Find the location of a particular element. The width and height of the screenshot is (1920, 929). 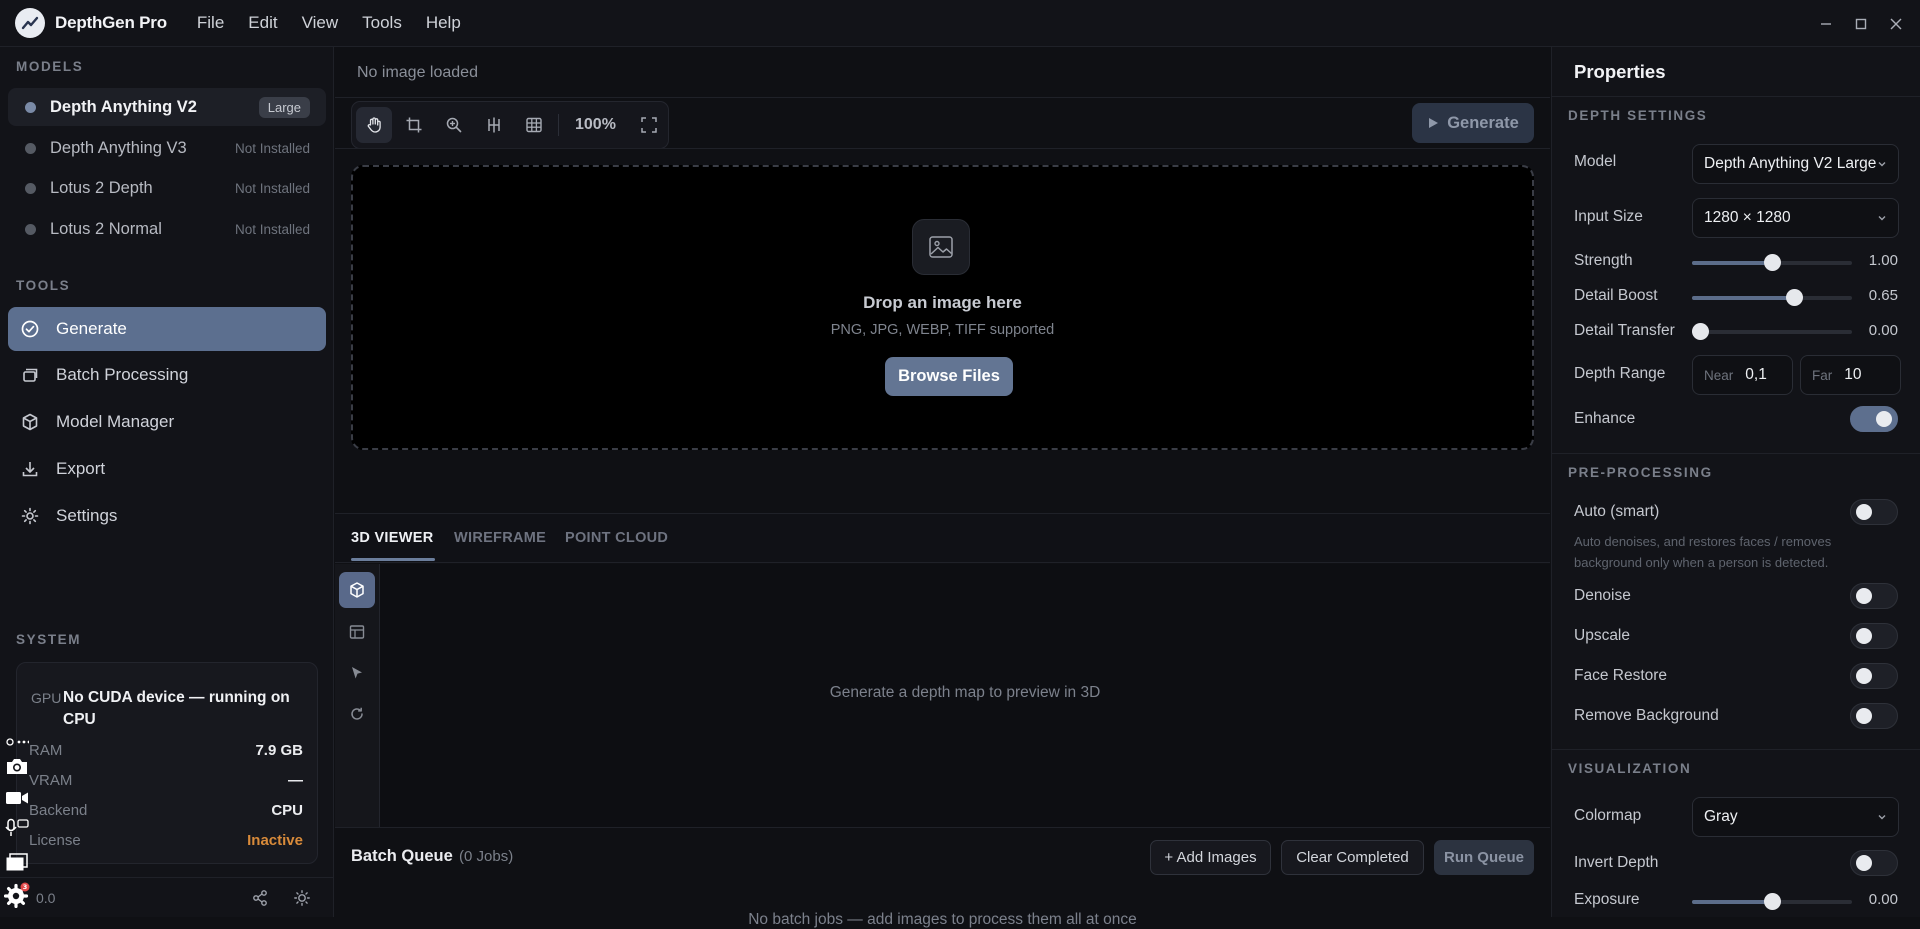

model-item-lotus-2-depth: Lotus 2 Depth Not Installed is located at coordinates (167, 188).